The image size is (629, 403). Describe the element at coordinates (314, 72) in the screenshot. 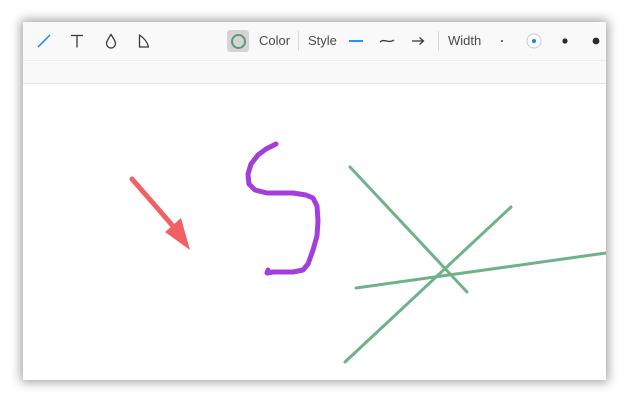

I see `sub-toolbar` at that location.